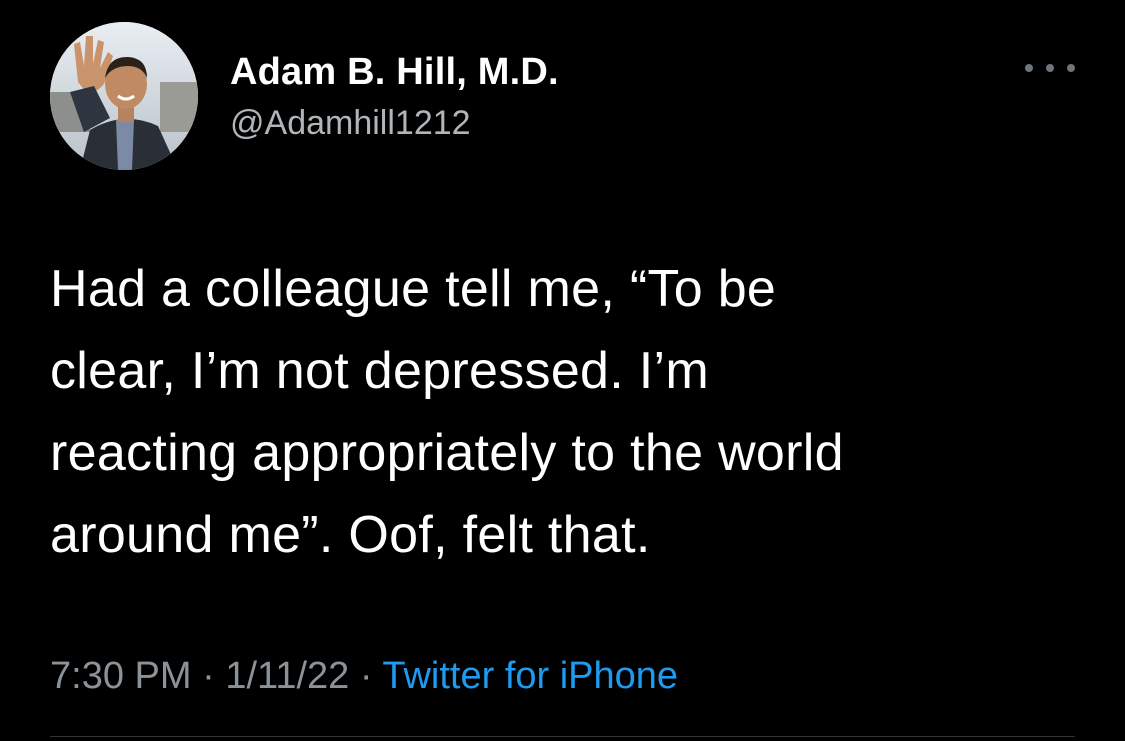  Describe the element at coordinates (394, 97) in the screenshot. I see `author-block: Adam B. Hill, M.D. @Adamhill1212` at that location.